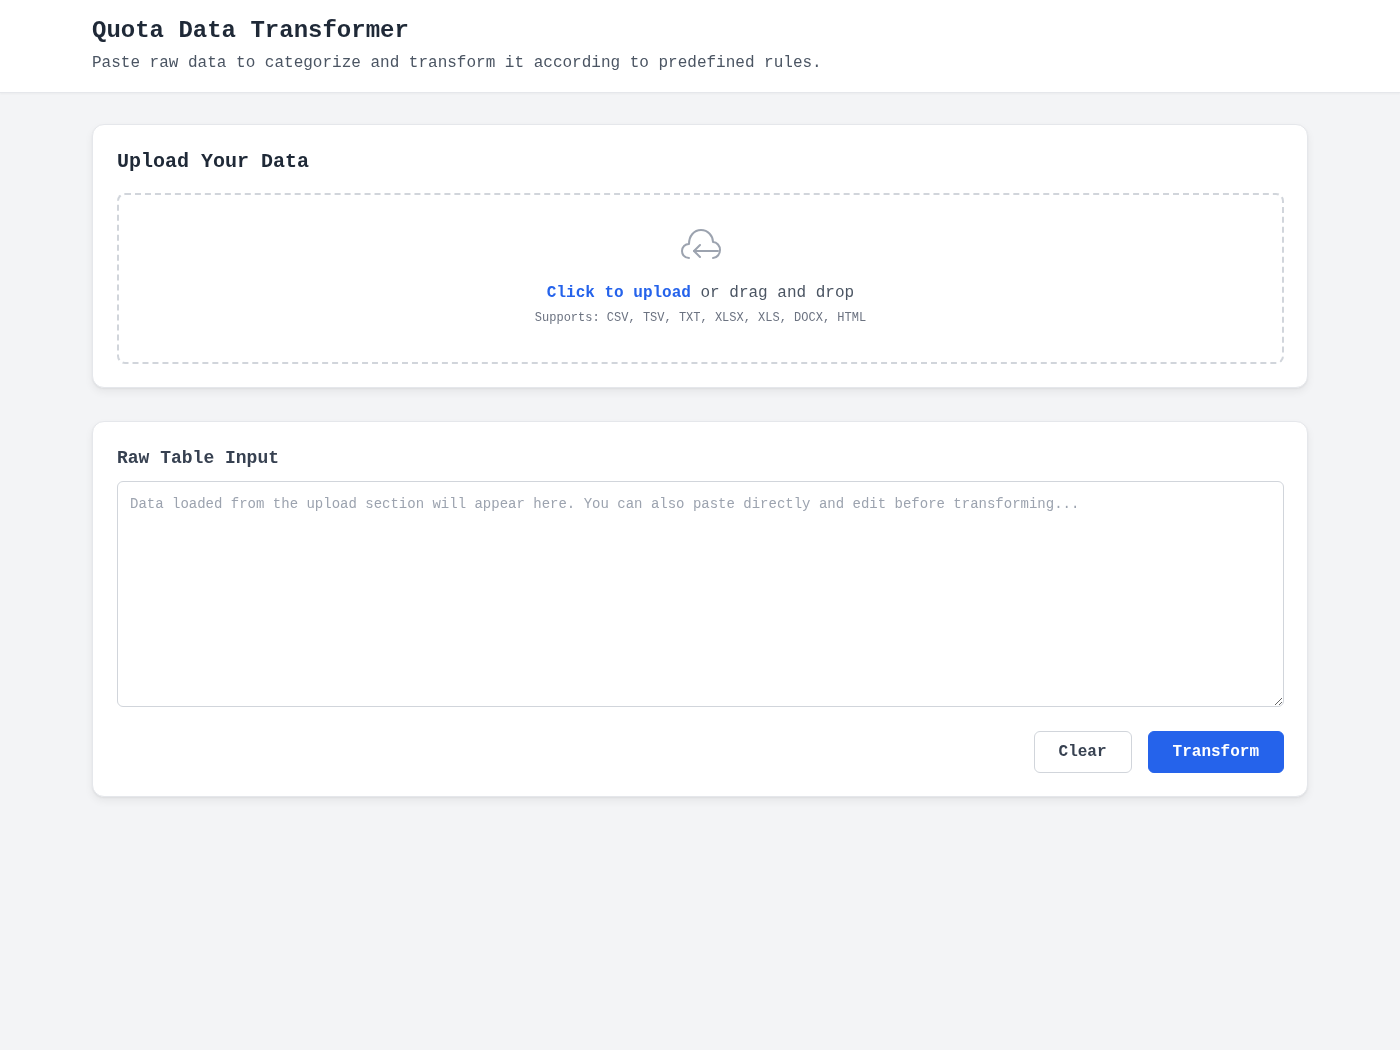  What do you see at coordinates (1215, 752) in the screenshot?
I see `transform-button: Transform` at bounding box center [1215, 752].